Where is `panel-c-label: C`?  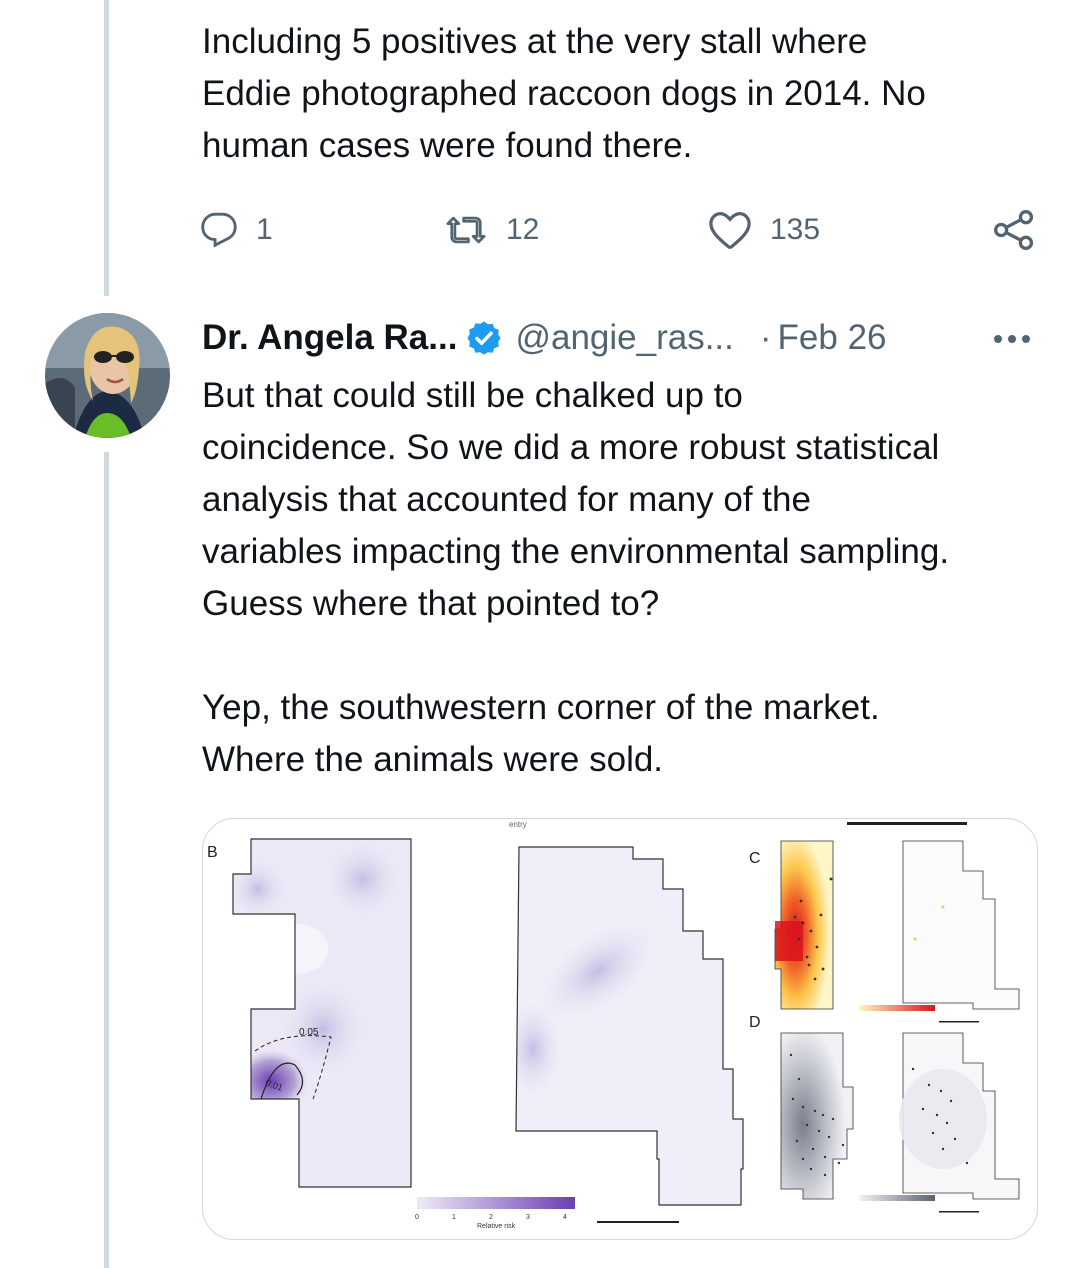 panel-c-label: C is located at coordinates (755, 858).